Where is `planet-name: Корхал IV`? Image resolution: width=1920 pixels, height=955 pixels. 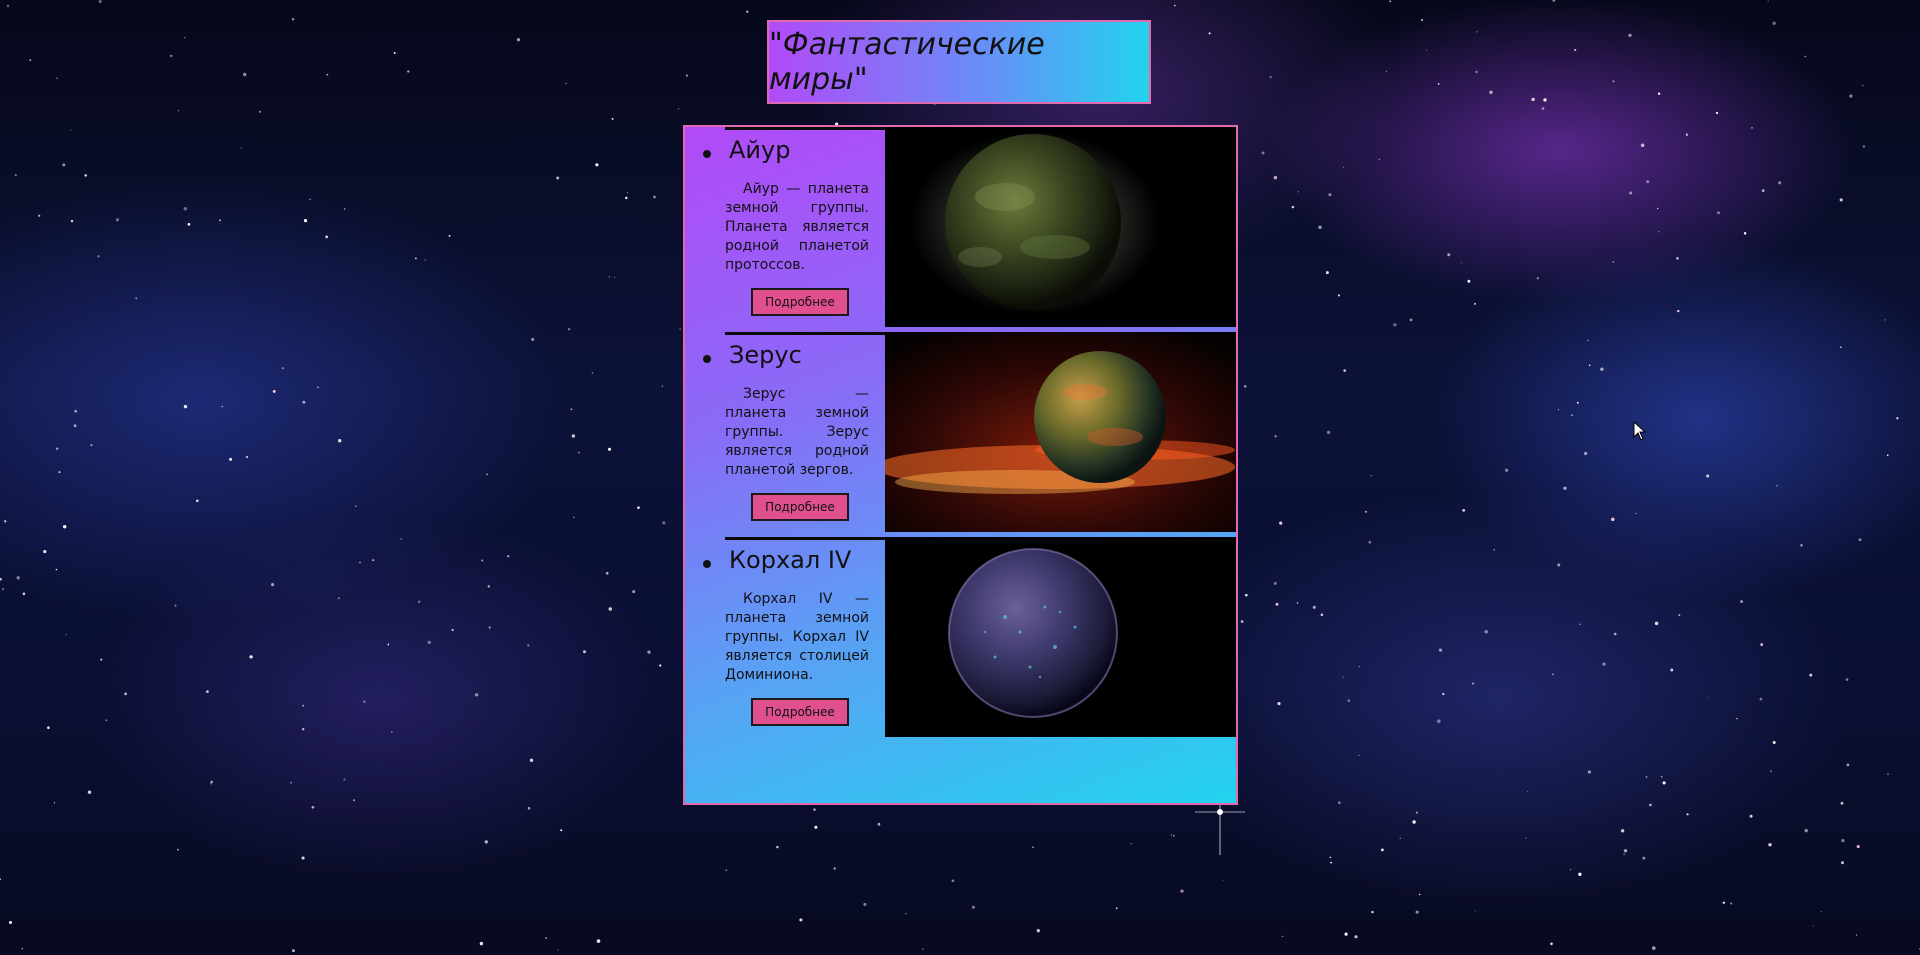 planet-name: Корхал IV is located at coordinates (790, 560).